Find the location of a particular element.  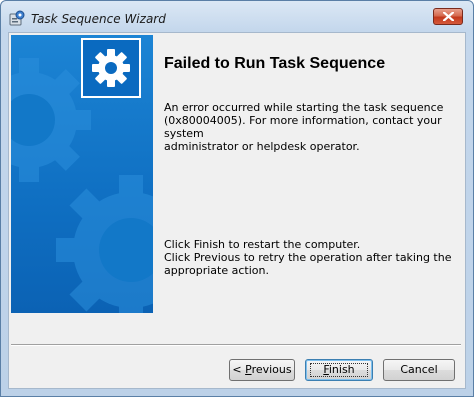

close-icon is located at coordinates (448, 16).